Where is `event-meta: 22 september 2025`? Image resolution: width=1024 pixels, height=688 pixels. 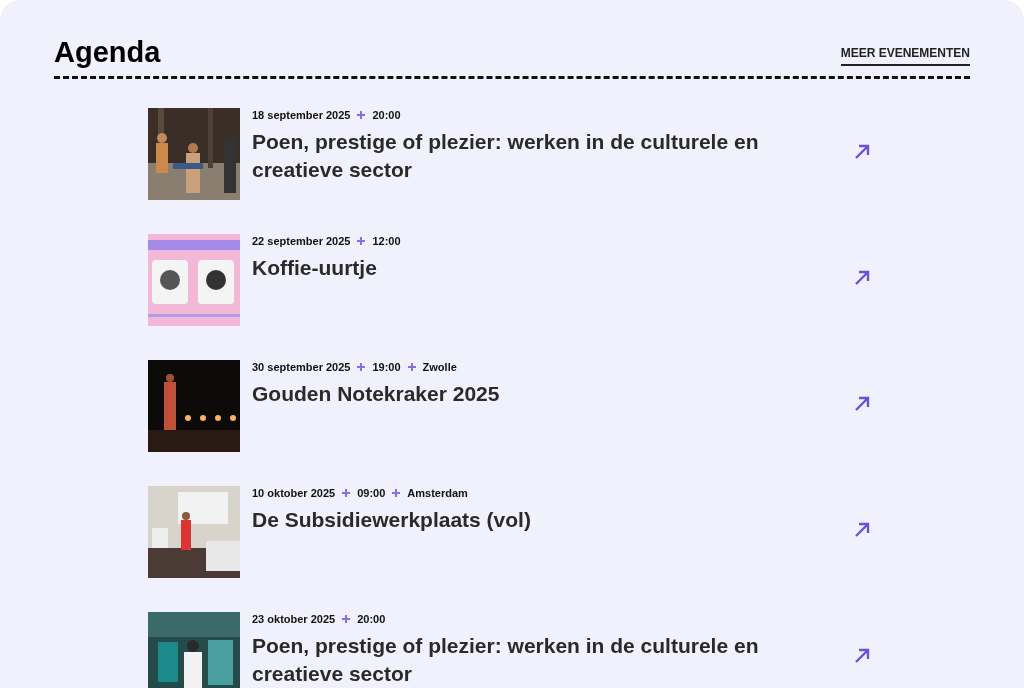 event-meta: 22 september 2025 is located at coordinates (301, 241).